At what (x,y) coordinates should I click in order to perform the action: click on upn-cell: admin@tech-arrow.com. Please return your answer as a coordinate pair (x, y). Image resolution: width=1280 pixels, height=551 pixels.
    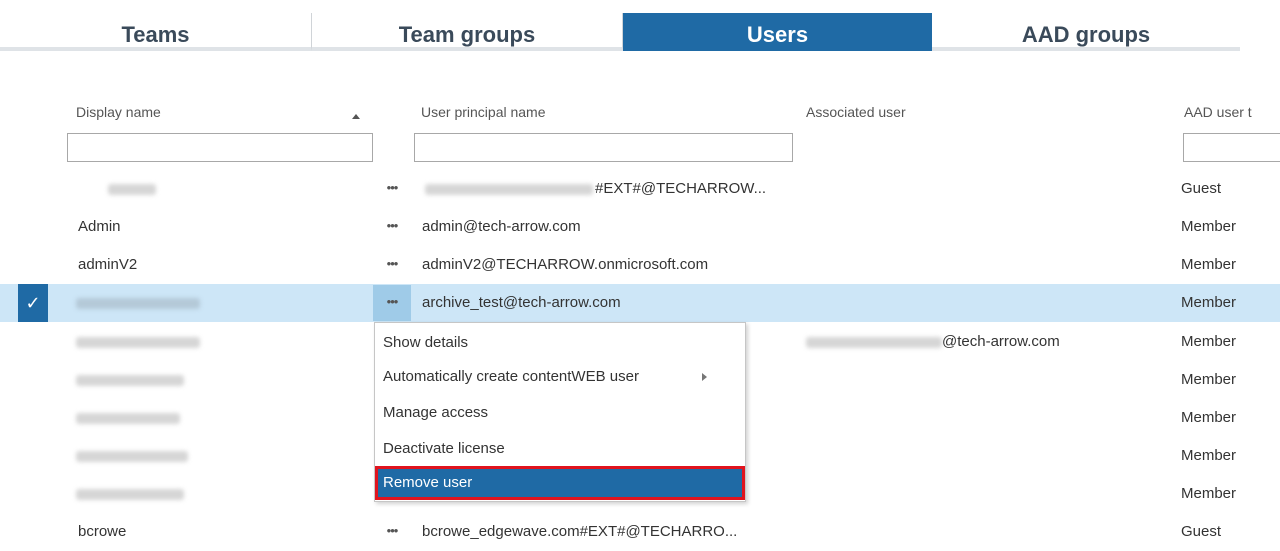
    Looking at the image, I should click on (501, 226).